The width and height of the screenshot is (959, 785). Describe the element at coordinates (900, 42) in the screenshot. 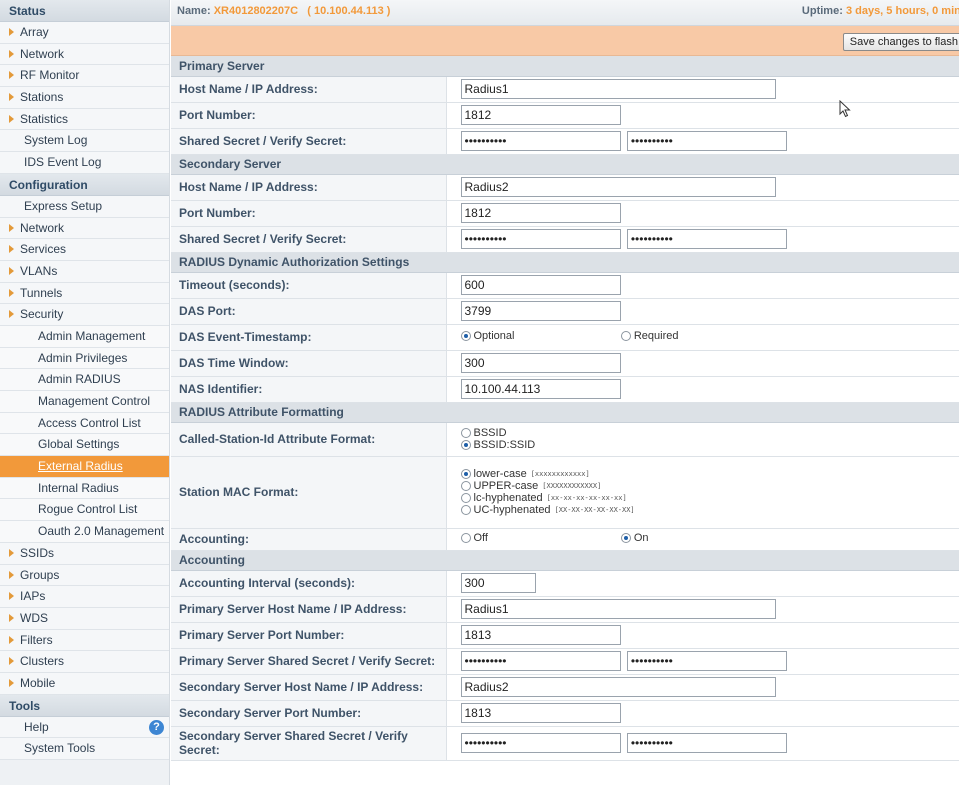

I see `save-changes-button: Save changes to flash` at that location.